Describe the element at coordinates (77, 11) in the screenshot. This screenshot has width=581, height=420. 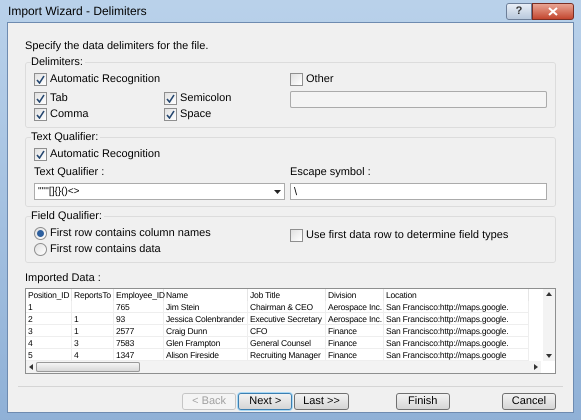
I see `window-title: Import Wizard - Delimiters` at that location.